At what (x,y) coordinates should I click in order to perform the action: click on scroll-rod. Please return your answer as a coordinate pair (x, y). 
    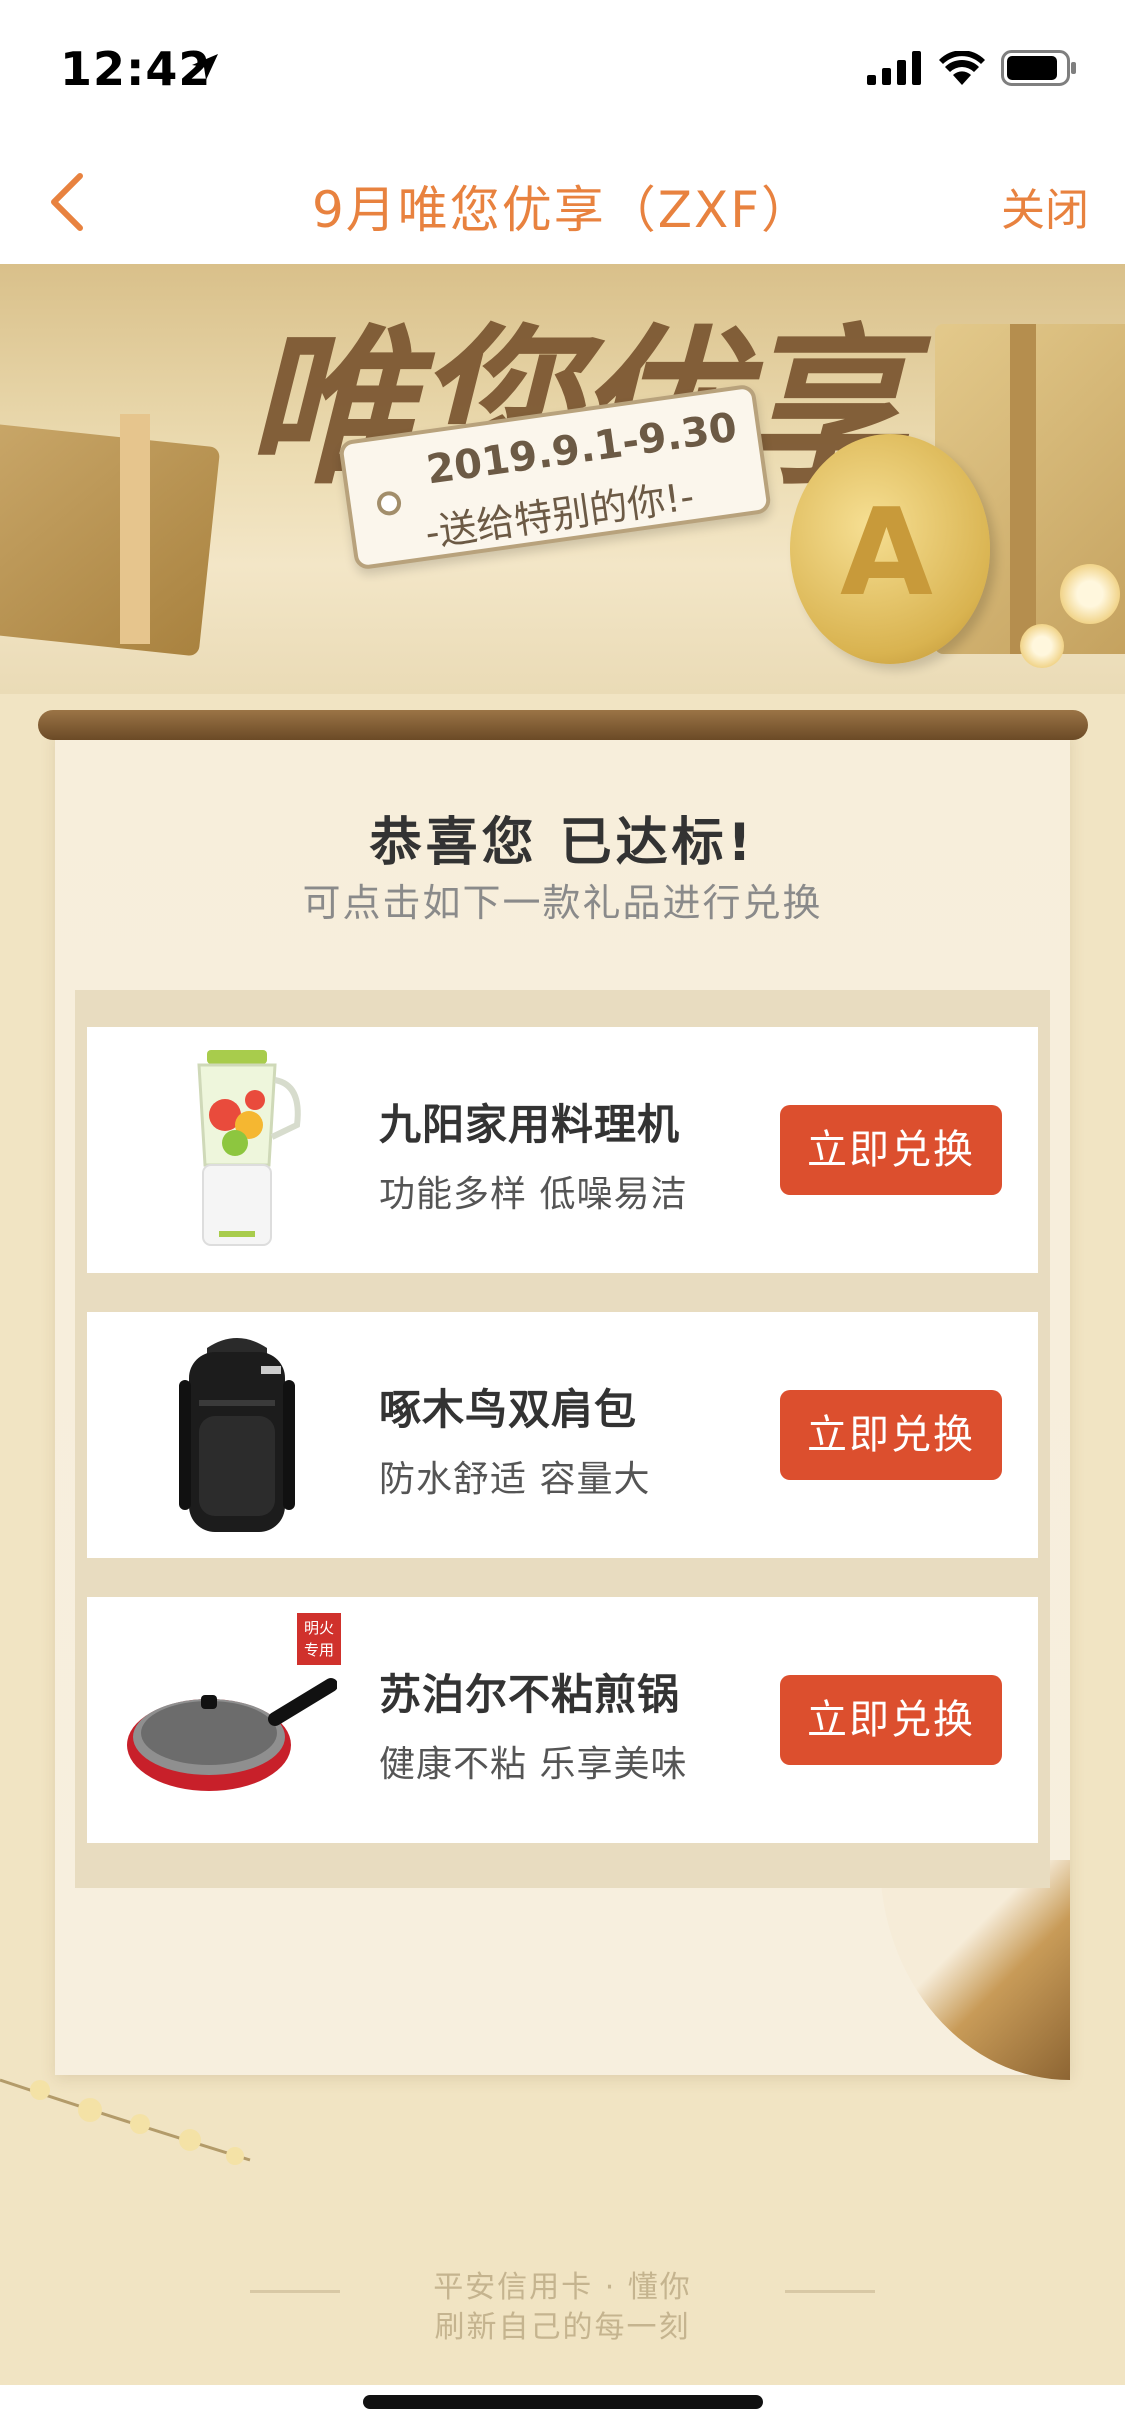
    Looking at the image, I should click on (563, 725).